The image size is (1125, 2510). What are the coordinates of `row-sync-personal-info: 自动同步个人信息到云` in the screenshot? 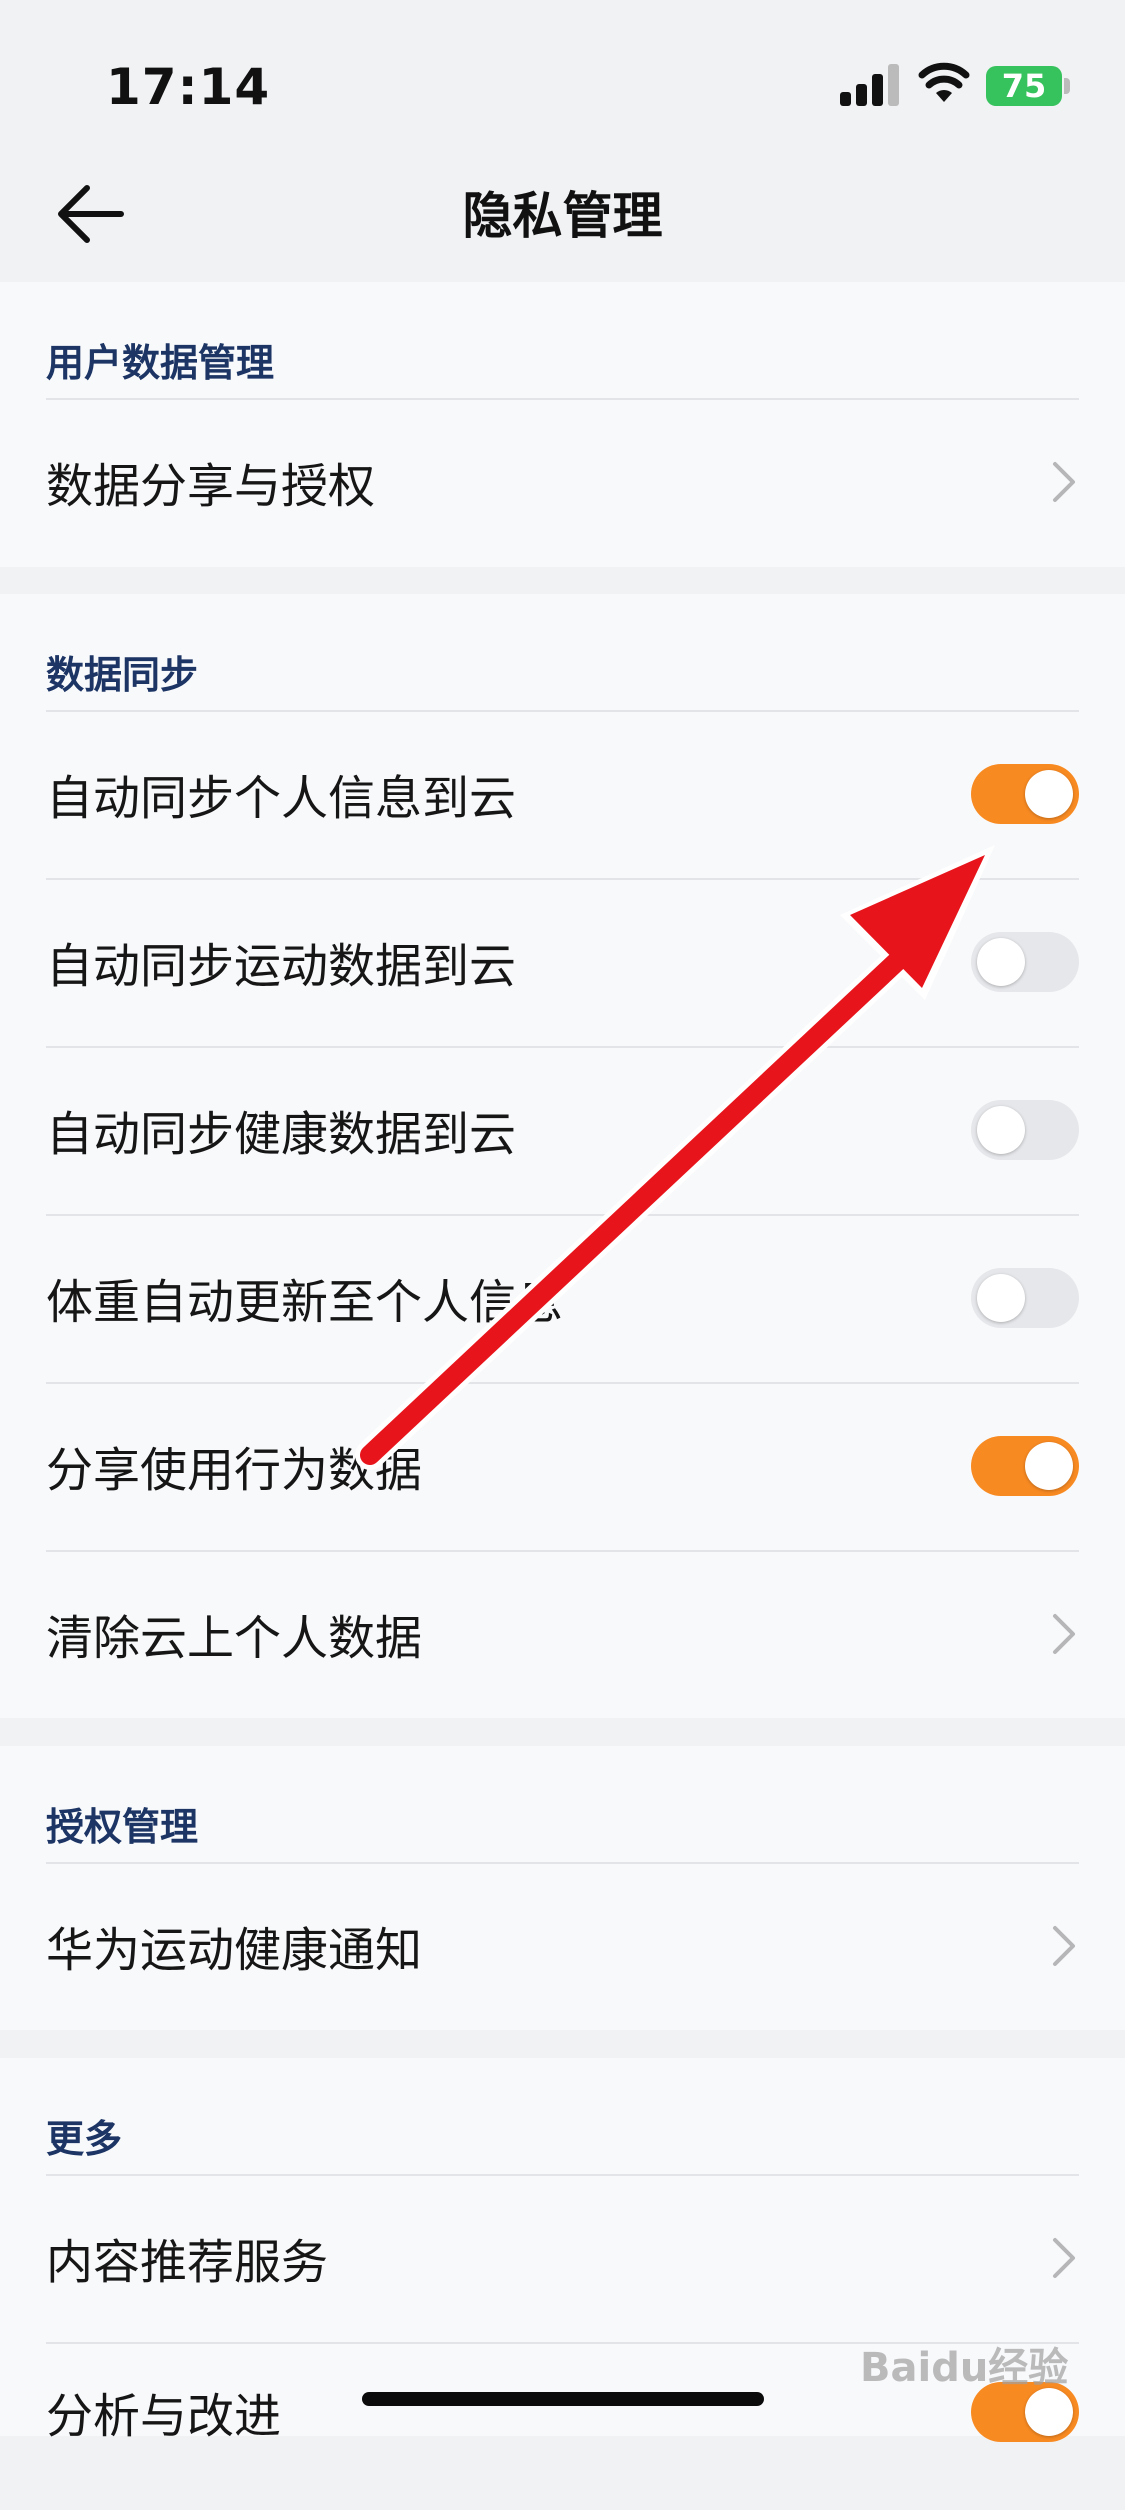 It's located at (562, 794).